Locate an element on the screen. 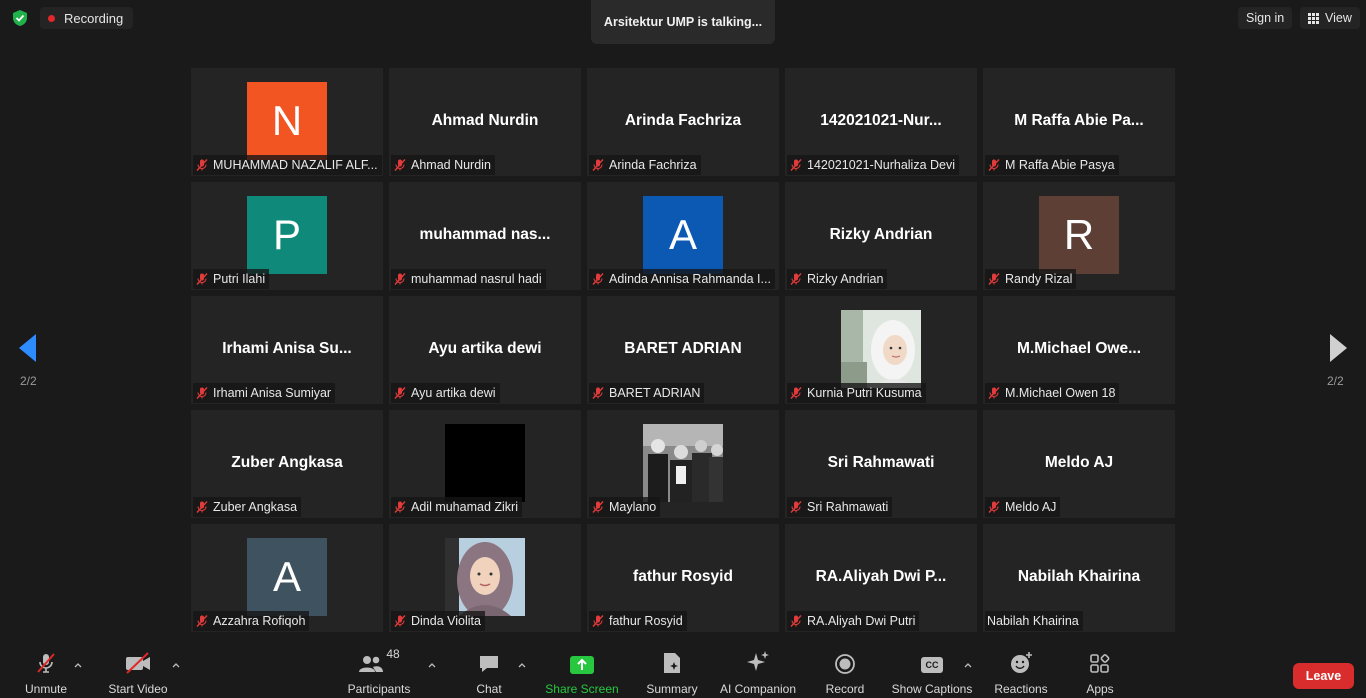 Image resolution: width=1366 pixels, height=698 pixels. participant-tile: A Azzahra Rofiqoh is located at coordinates (287, 578).